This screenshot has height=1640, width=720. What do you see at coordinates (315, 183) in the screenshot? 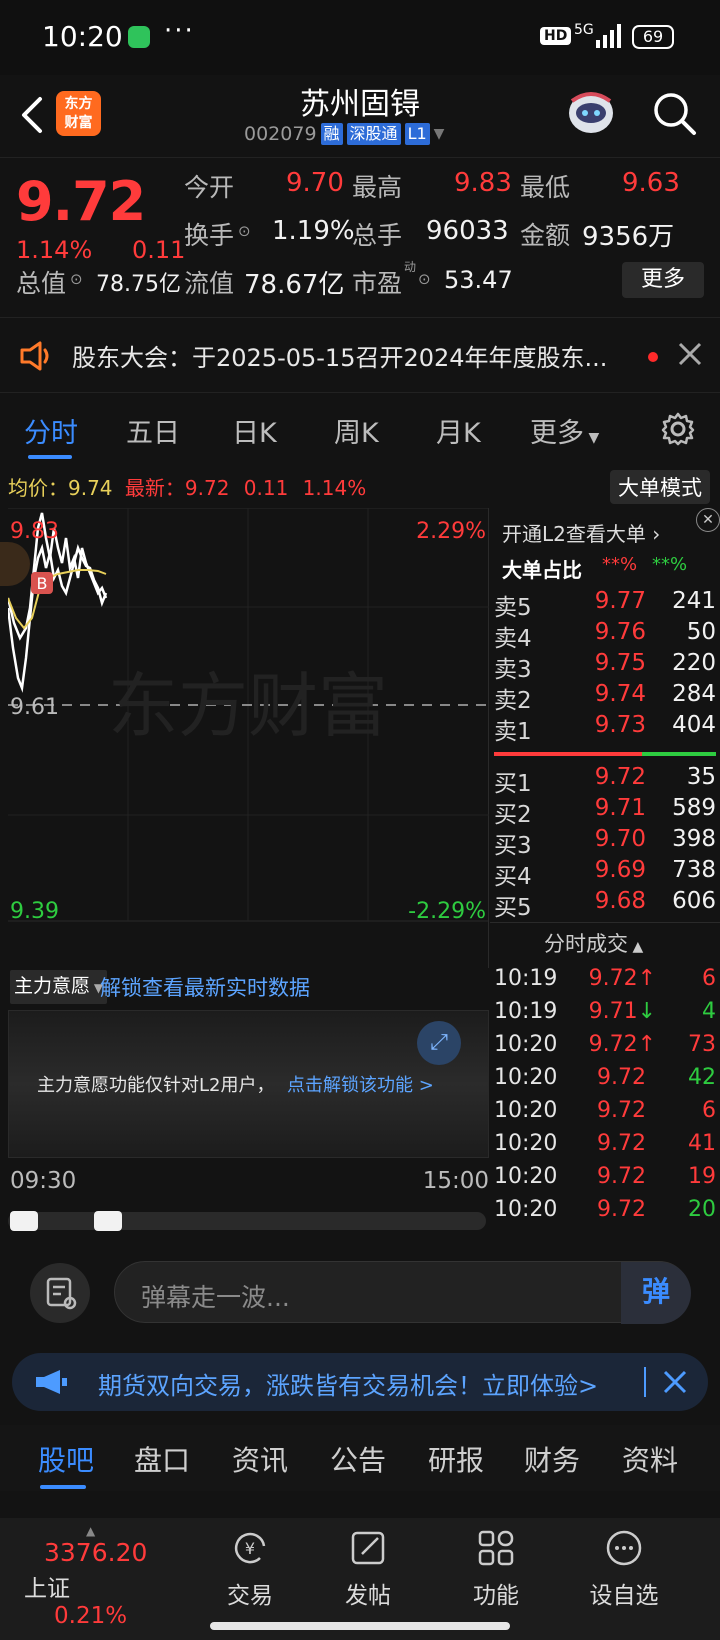
I see `open-value: 9.70` at bounding box center [315, 183].